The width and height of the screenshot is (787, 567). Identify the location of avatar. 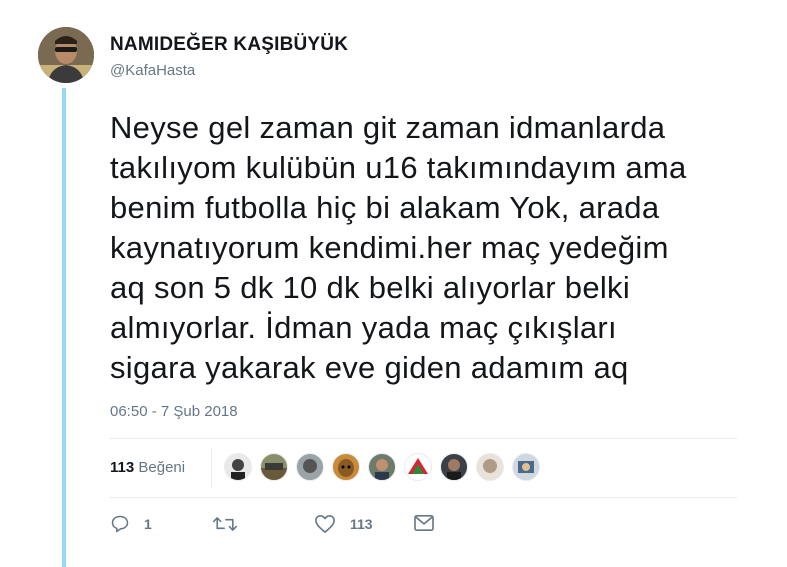
(66, 55).